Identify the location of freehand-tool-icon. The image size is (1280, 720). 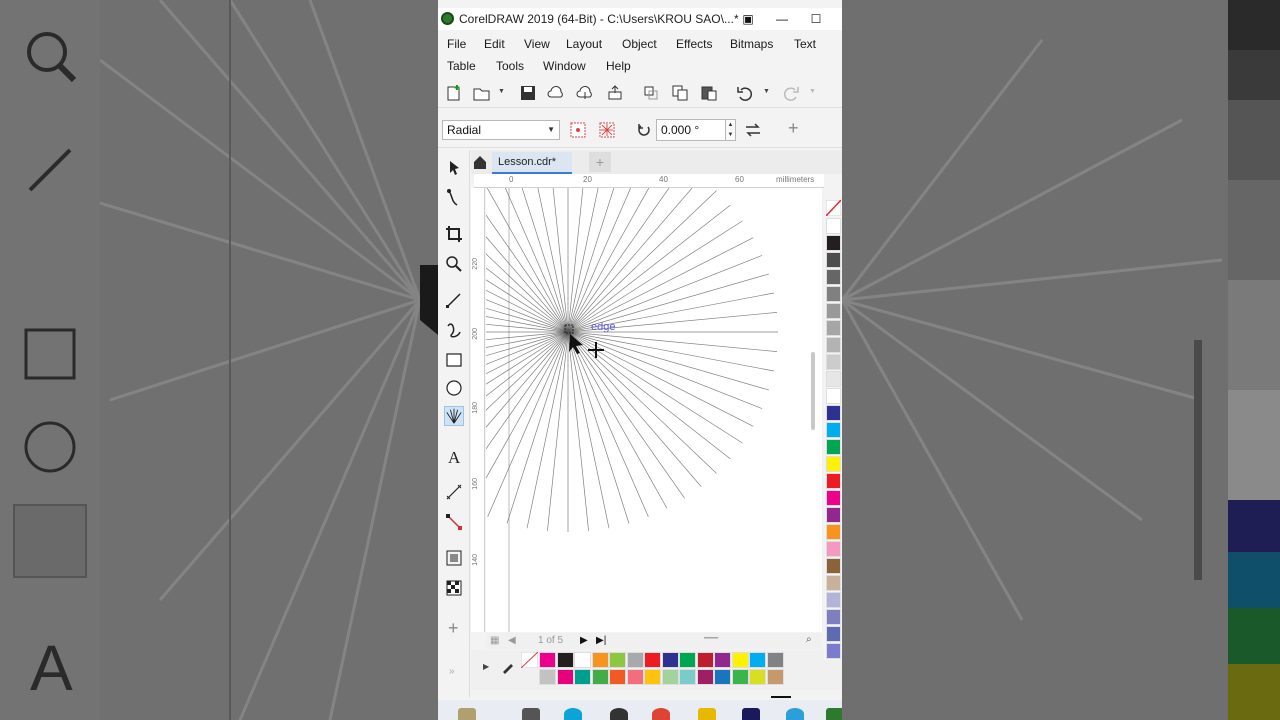
(454, 300).